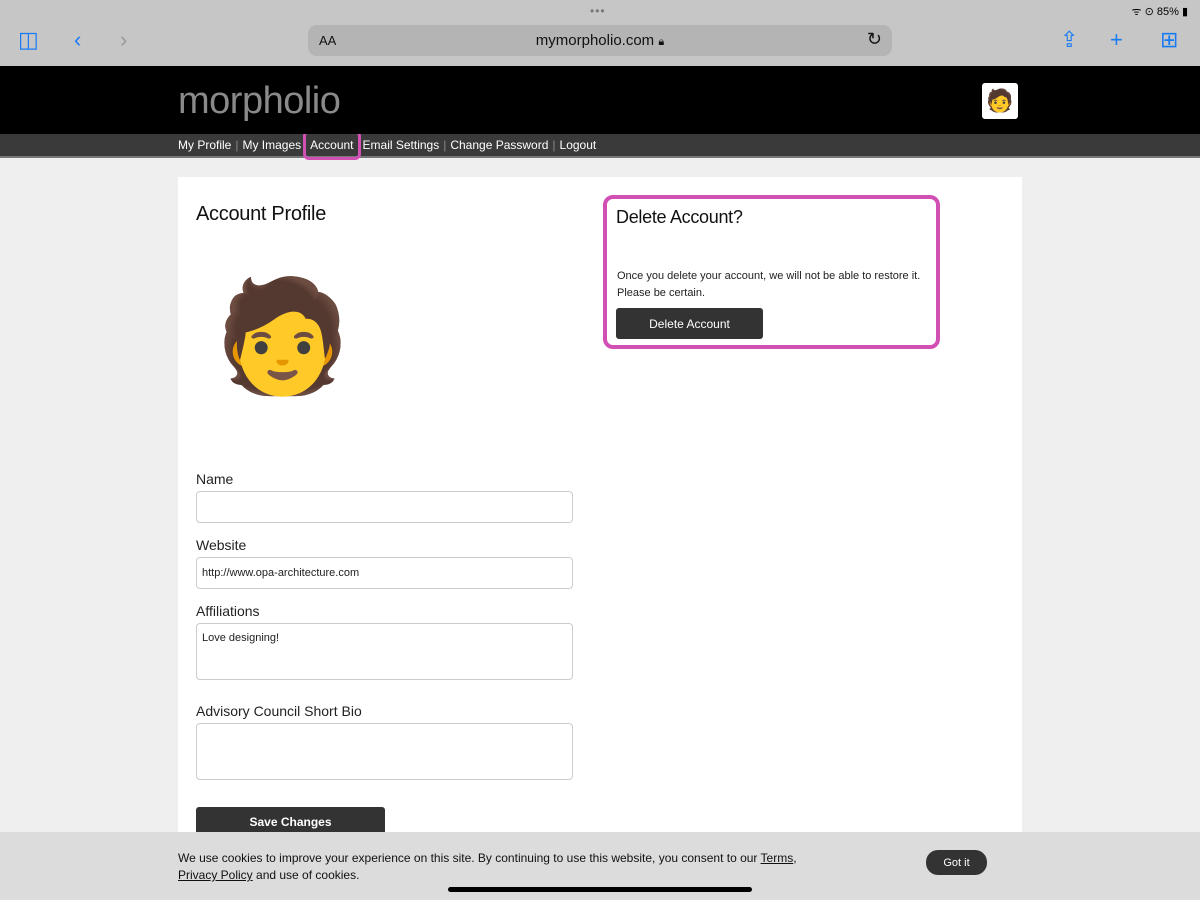 This screenshot has height=900, width=1200. What do you see at coordinates (874, 39) in the screenshot?
I see `reload-icon: ↻` at bounding box center [874, 39].